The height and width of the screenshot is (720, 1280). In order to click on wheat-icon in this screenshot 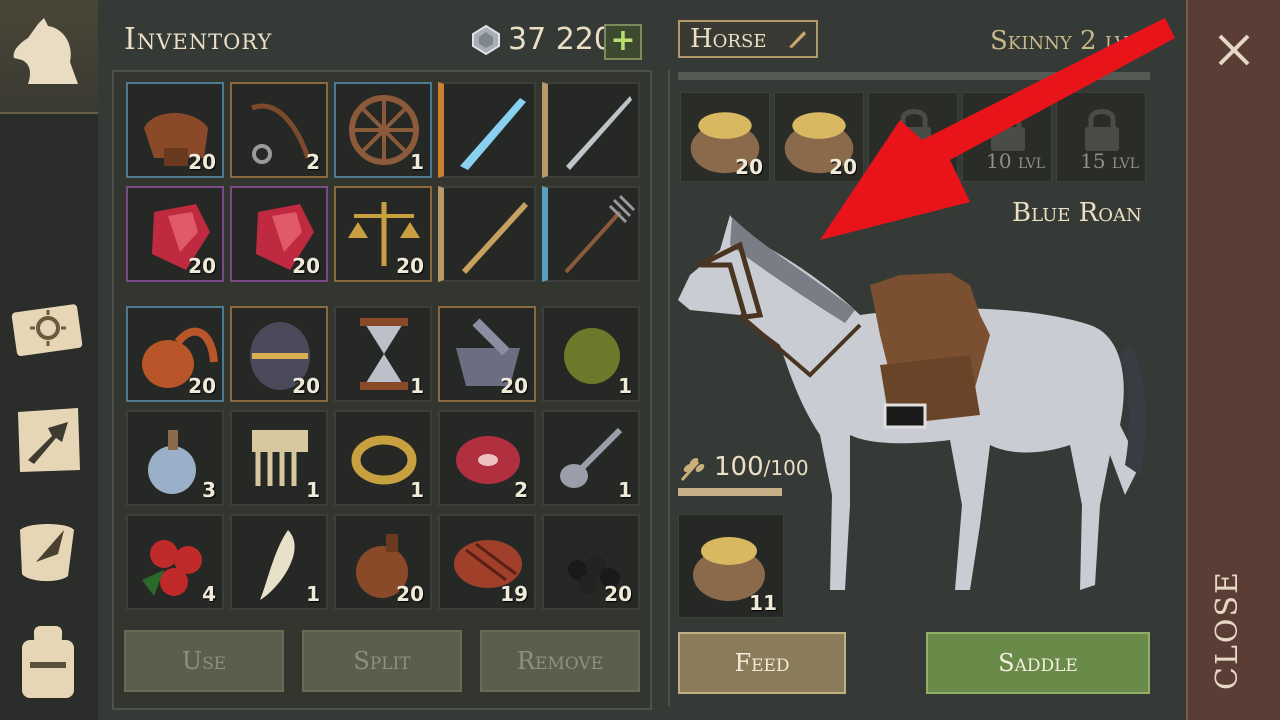, I will do `click(692, 469)`.